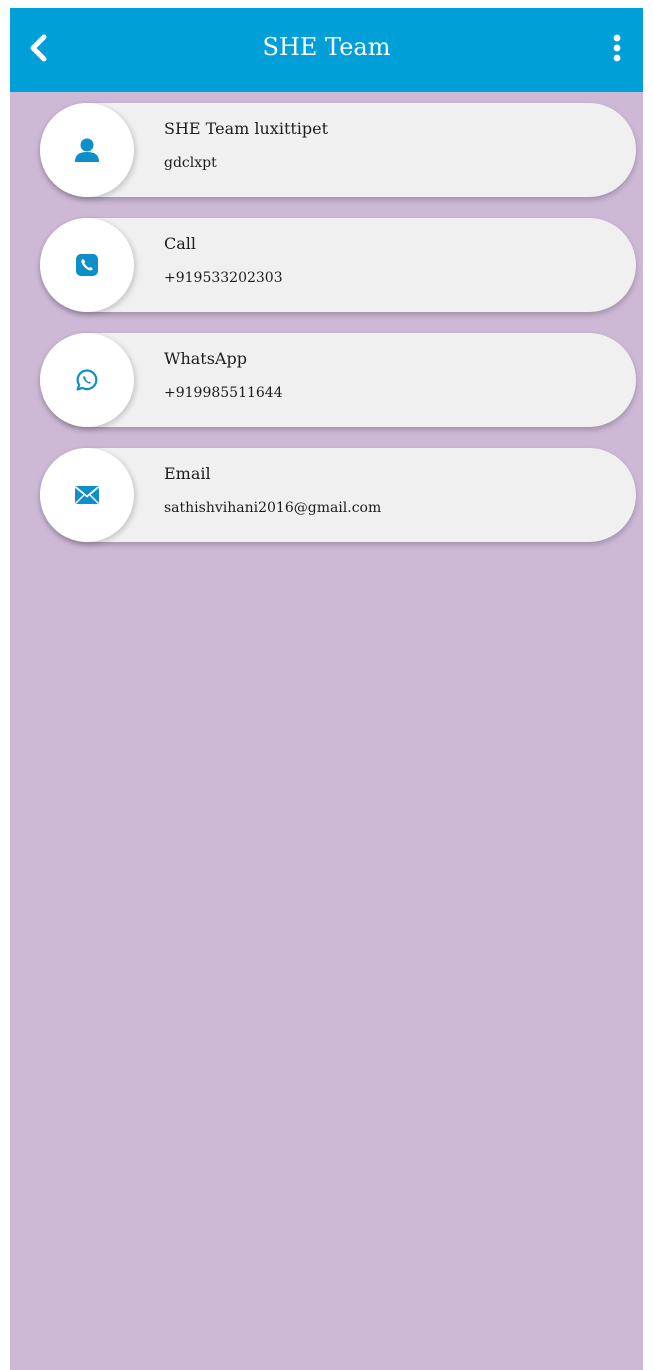 The width and height of the screenshot is (654, 1370). I want to click on whatsapp-icon, so click(87, 380).